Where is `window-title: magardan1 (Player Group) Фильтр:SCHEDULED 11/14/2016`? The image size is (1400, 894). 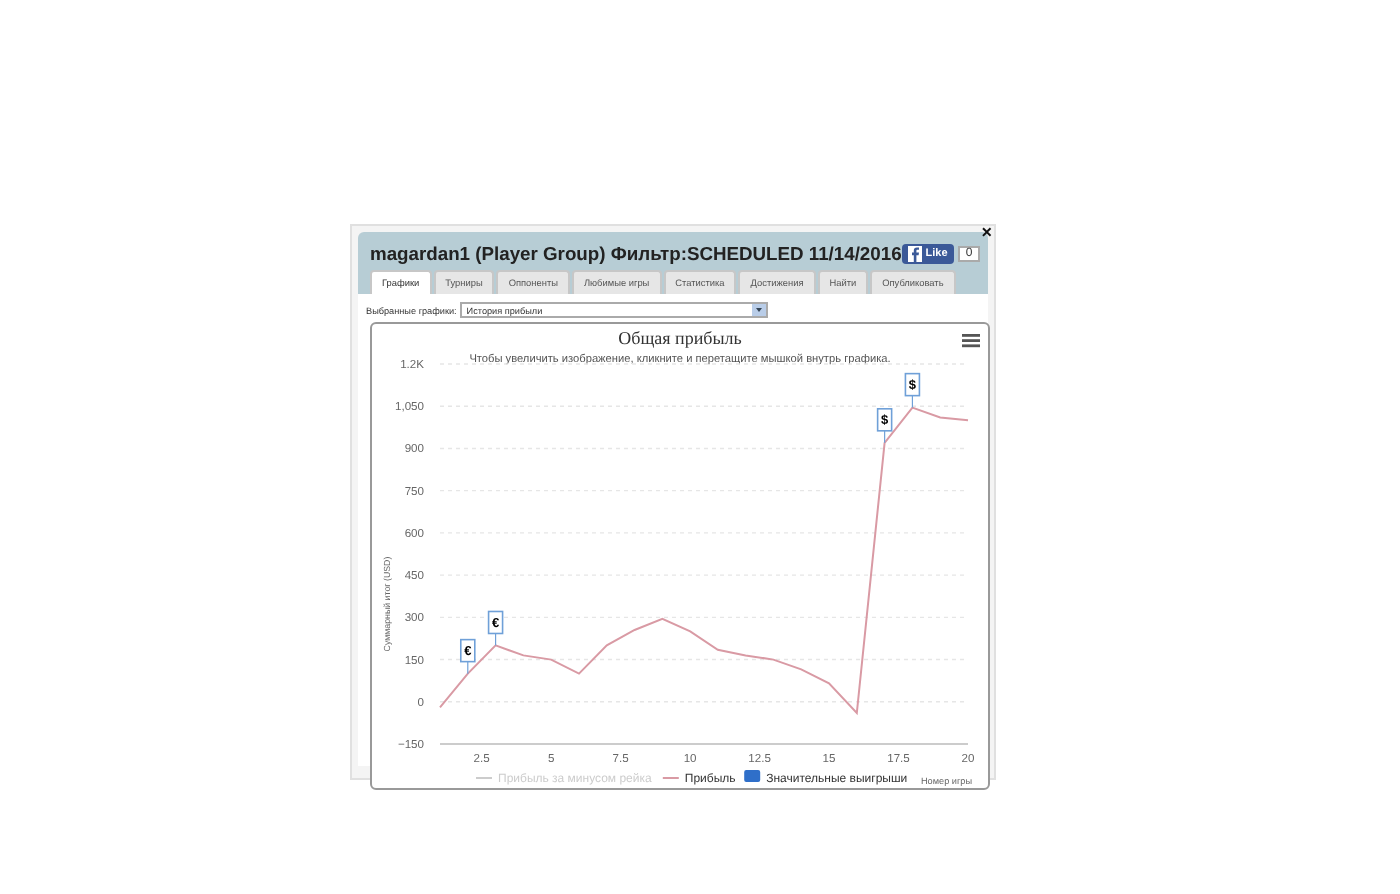
window-title: magardan1 (Player Group) Фильтр:SCHEDULED 11/14/2016 is located at coordinates (636, 253).